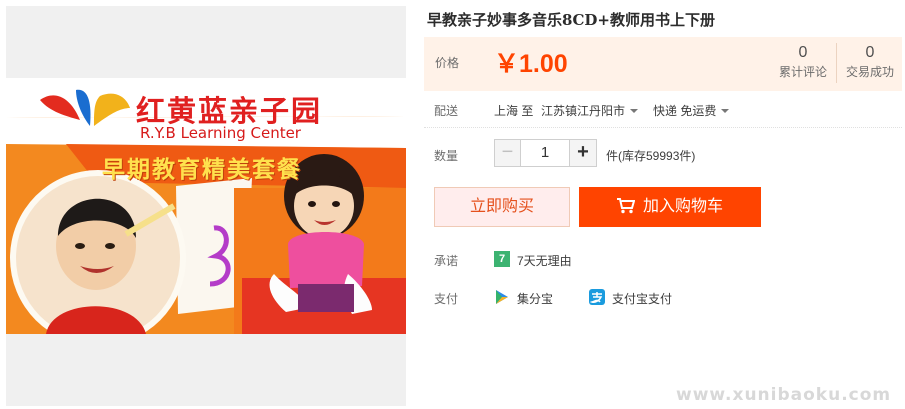 The width and height of the screenshot is (905, 409). What do you see at coordinates (583, 111) in the screenshot?
I see `shipping-destination: 江苏镇江丹阳市` at bounding box center [583, 111].